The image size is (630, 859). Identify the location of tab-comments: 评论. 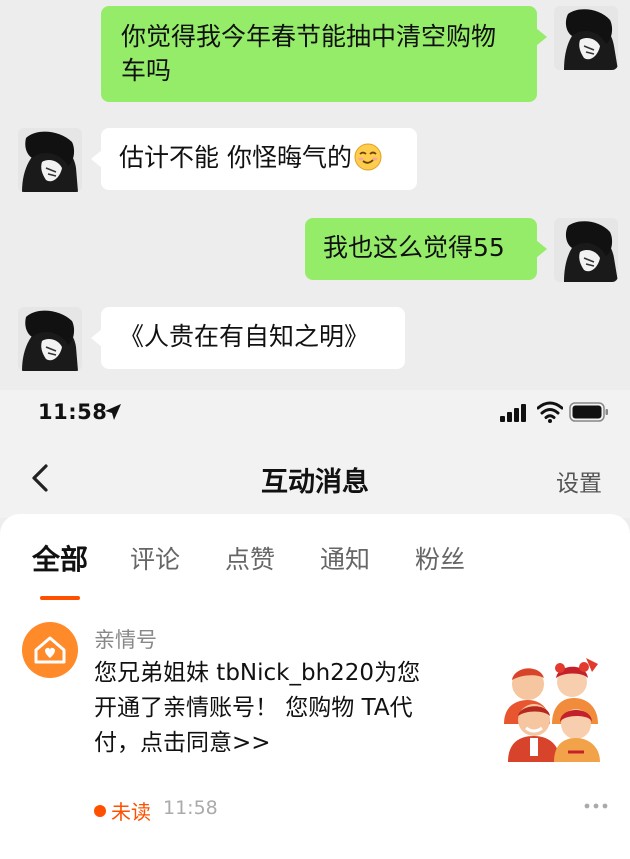
(155, 558).